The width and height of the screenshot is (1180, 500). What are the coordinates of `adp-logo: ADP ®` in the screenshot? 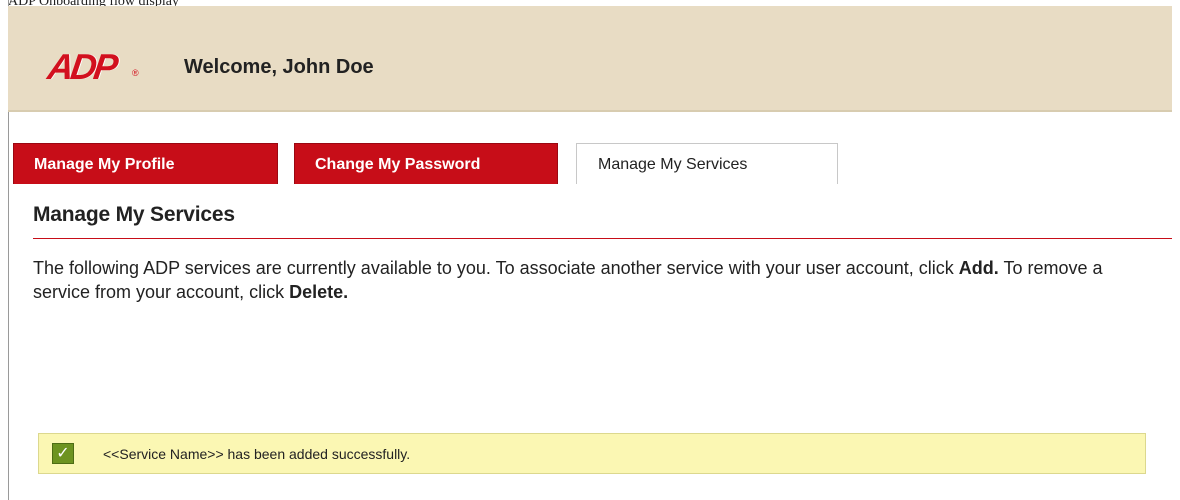 It's located at (94, 69).